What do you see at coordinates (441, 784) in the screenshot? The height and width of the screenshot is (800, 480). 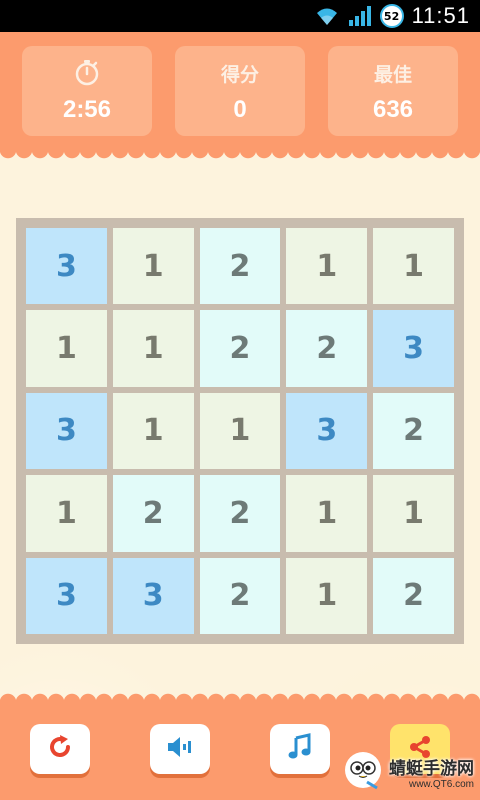 I see `watermark-site: www.QT6.com` at bounding box center [441, 784].